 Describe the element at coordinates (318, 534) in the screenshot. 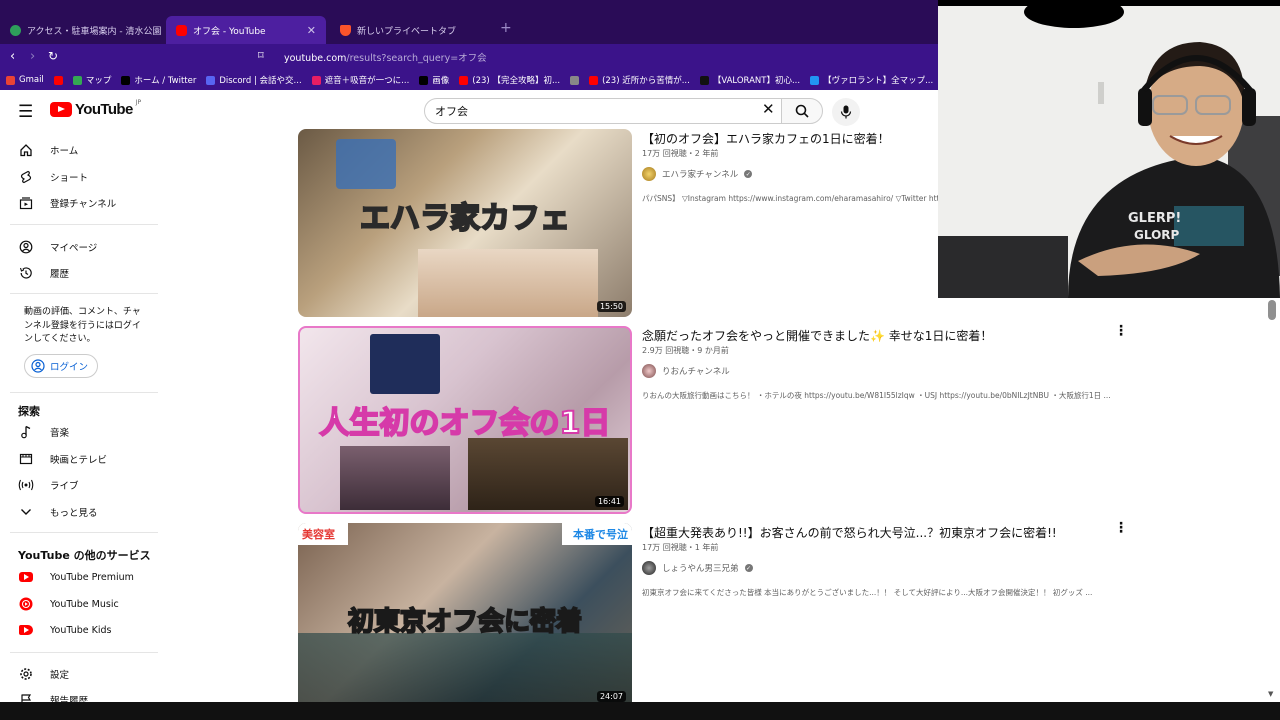

I see `thumb-corner-label: 美容室` at that location.